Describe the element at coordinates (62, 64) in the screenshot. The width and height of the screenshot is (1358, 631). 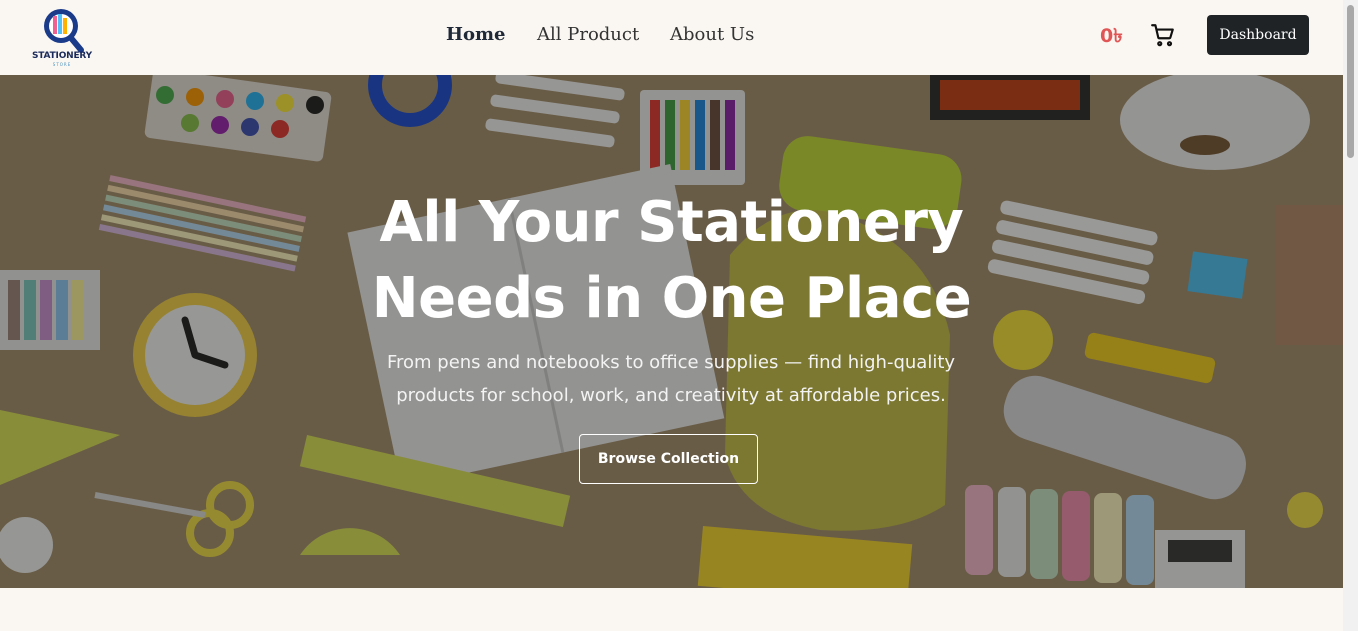
I see `brand-tagline: STORE` at that location.